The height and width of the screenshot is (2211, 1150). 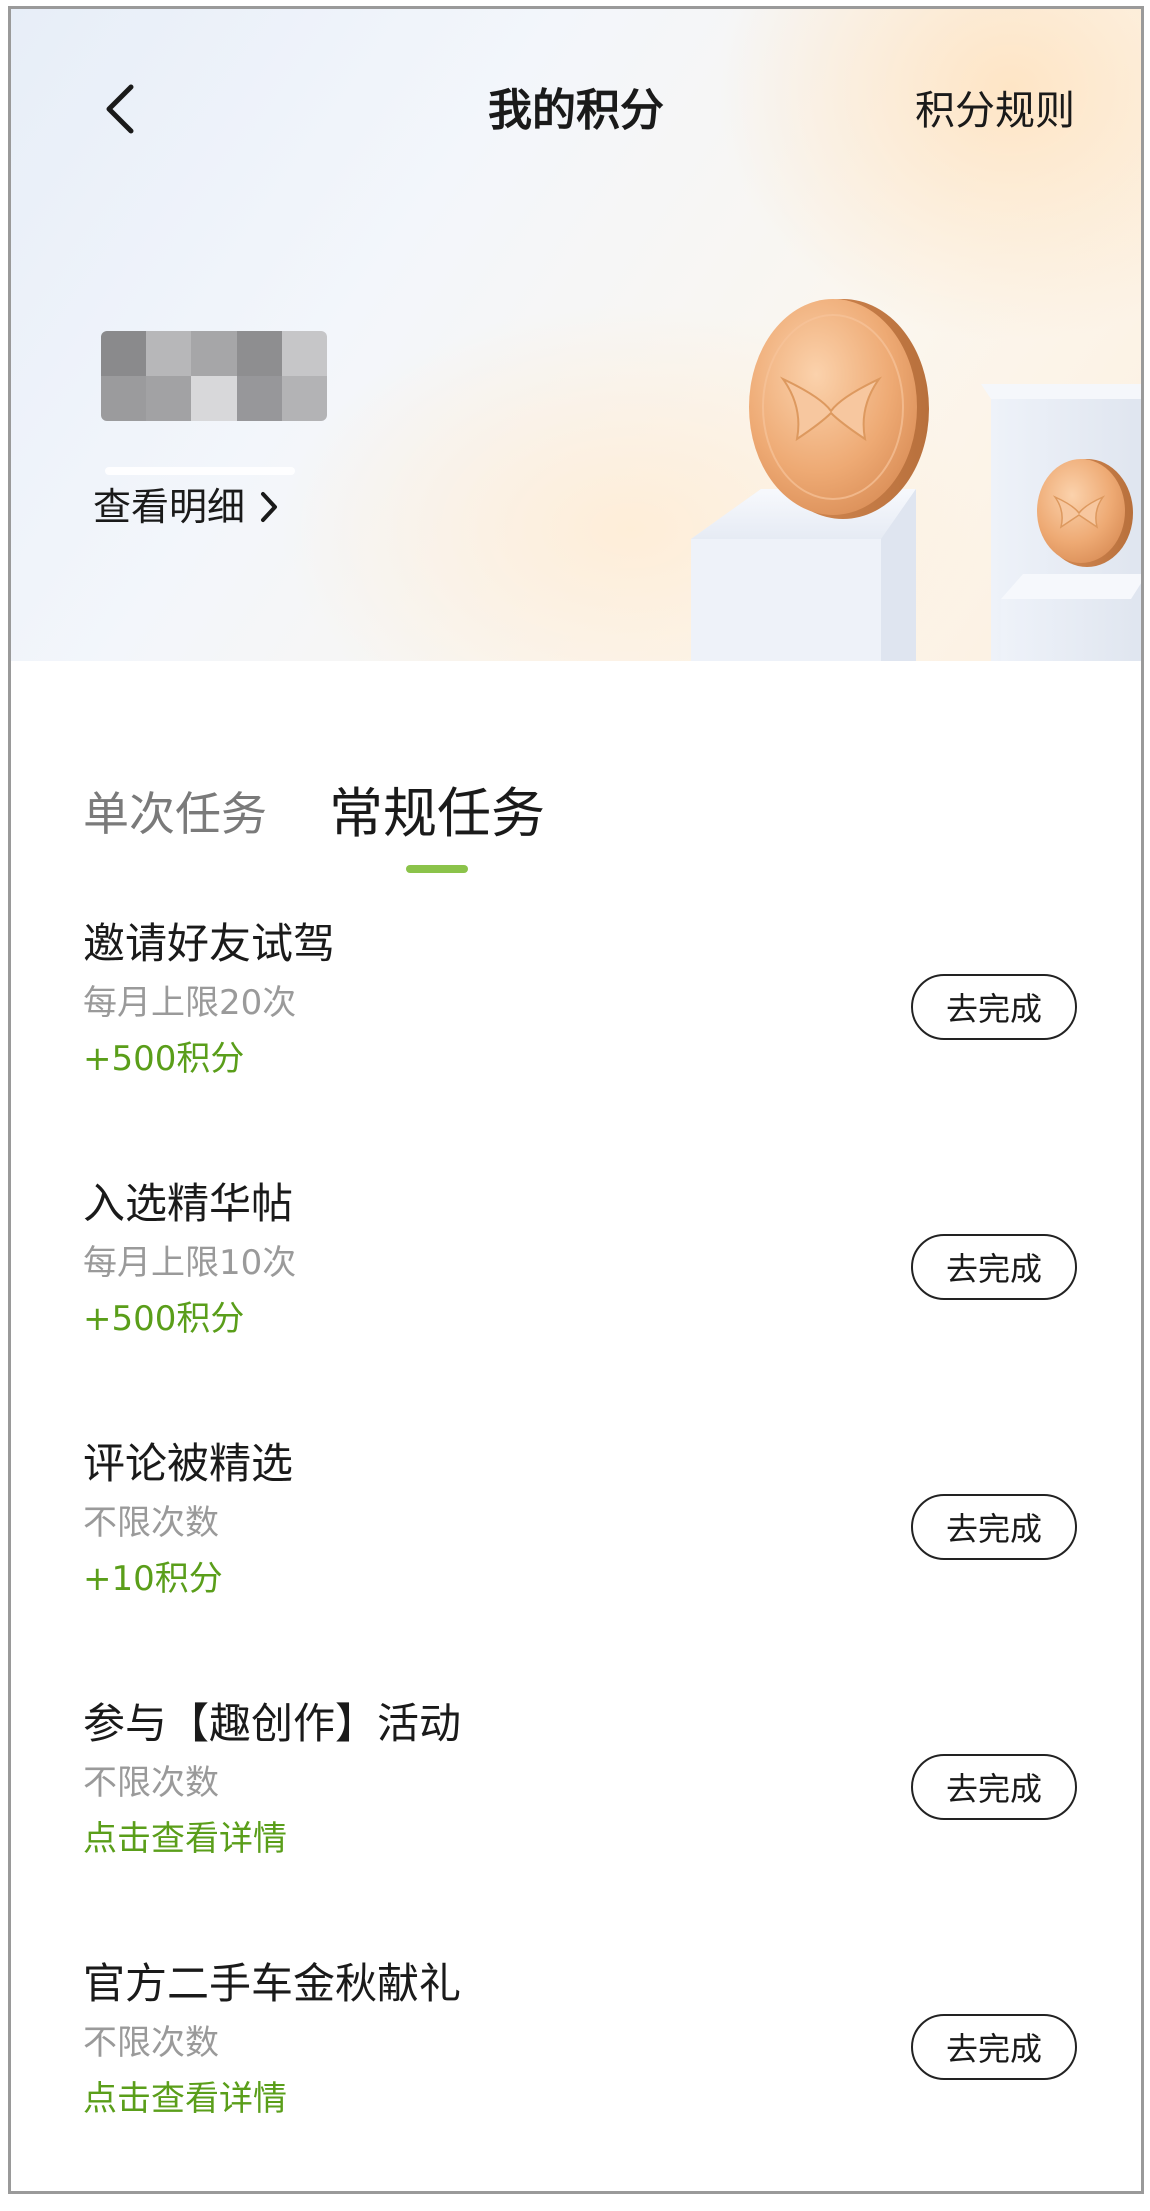 What do you see at coordinates (314, 826) in the screenshot?
I see `task-tabs: 单次任务 常规任务` at bounding box center [314, 826].